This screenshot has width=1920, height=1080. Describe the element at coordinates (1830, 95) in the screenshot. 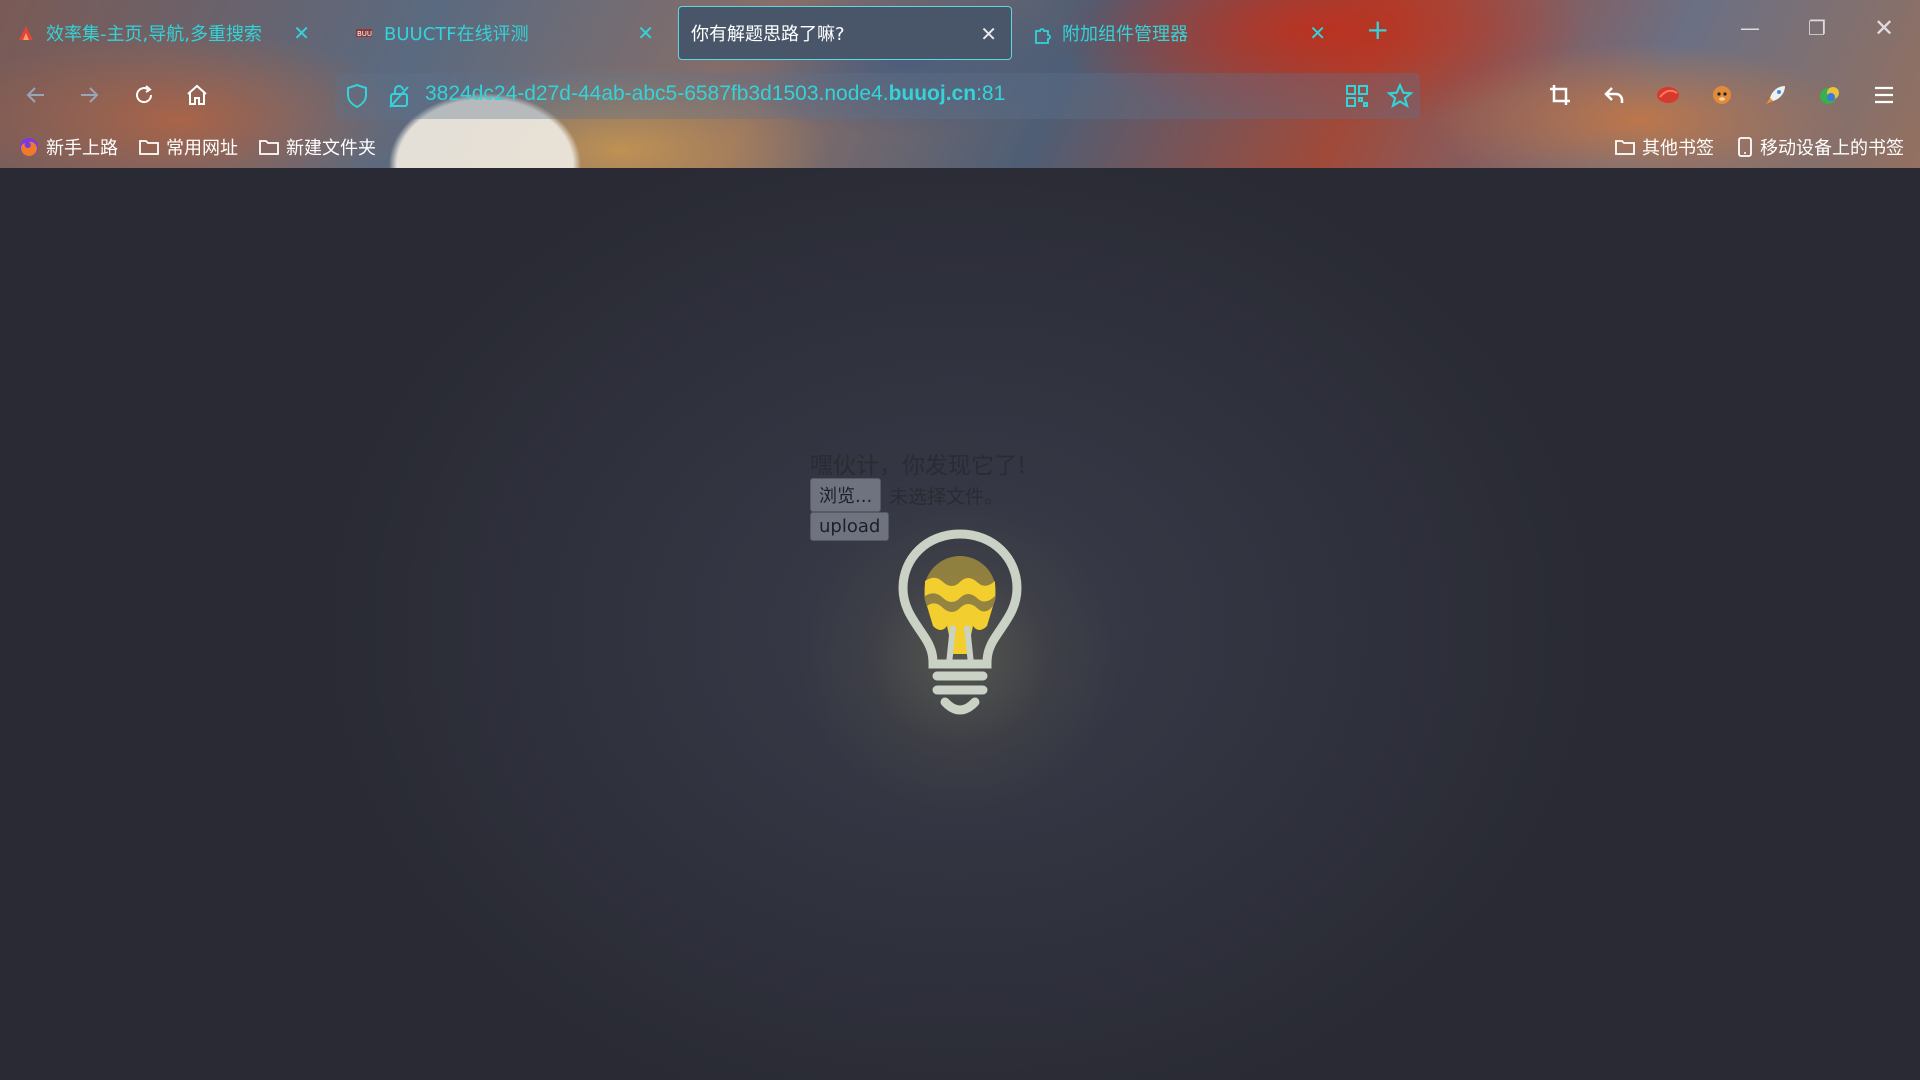

I see `extension-globe-icon` at that location.